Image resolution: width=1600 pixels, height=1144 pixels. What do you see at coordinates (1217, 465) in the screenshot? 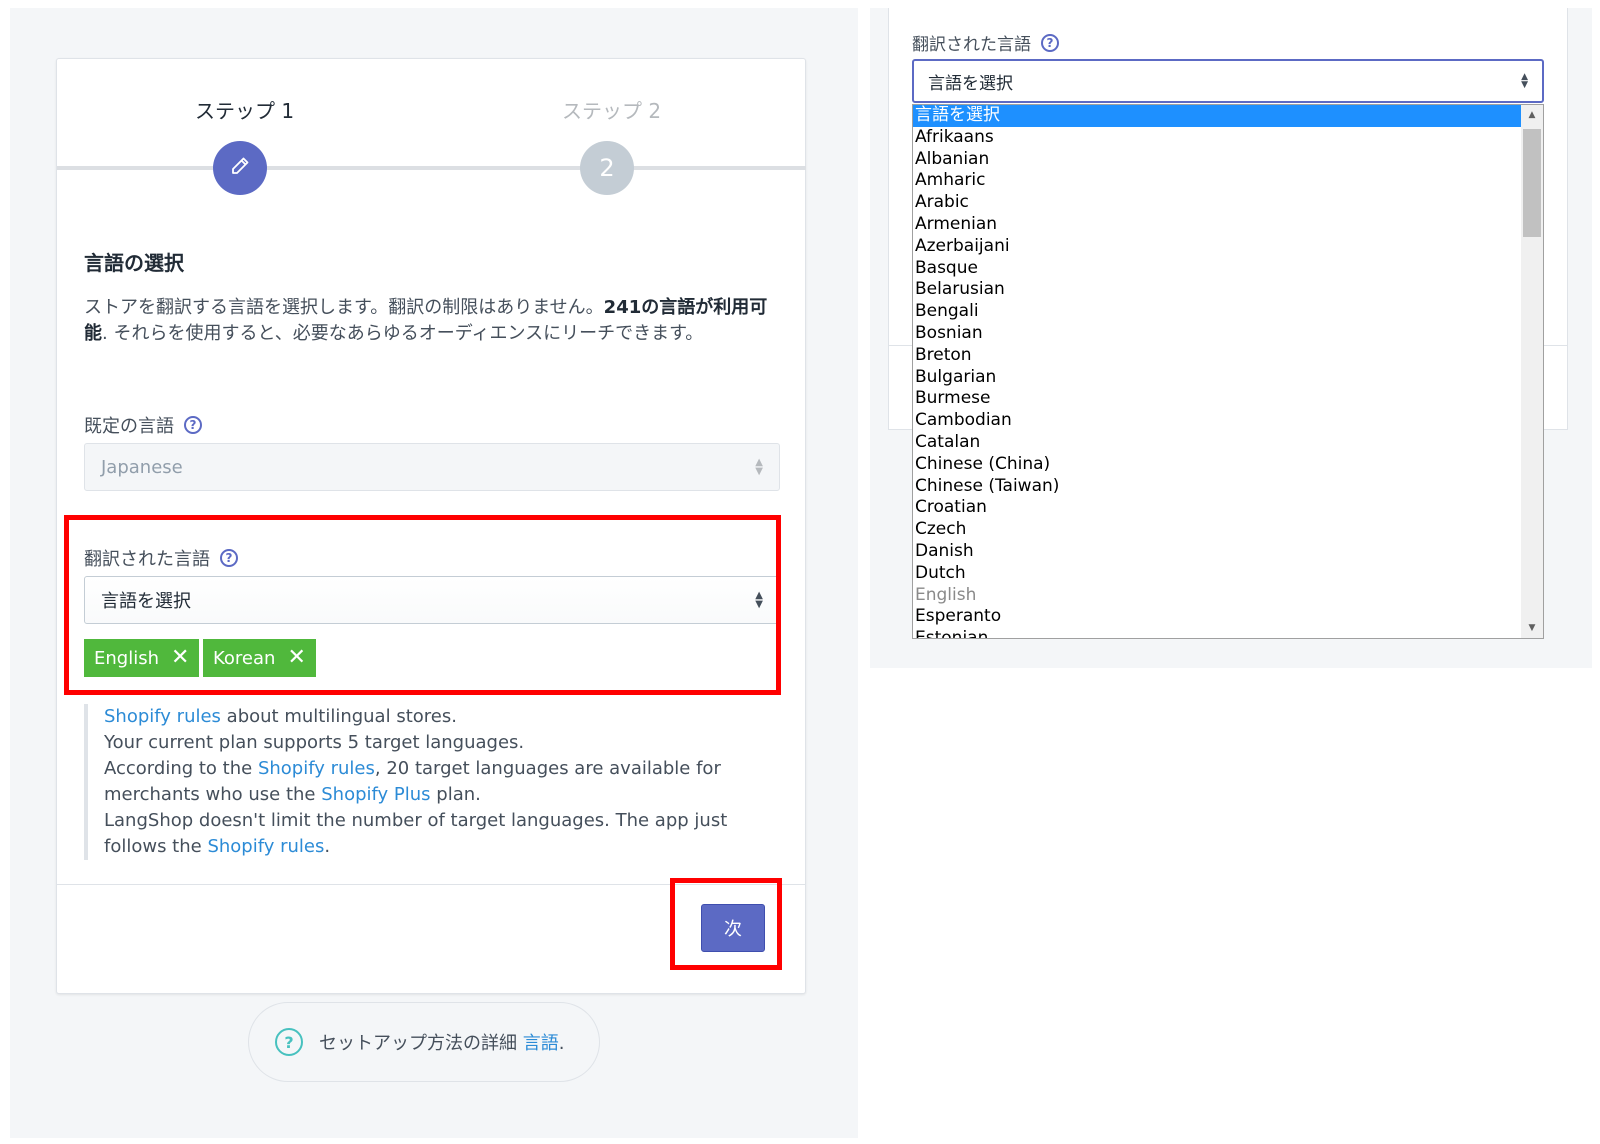
I see `dropdown-option: Chinese (China)` at bounding box center [1217, 465].